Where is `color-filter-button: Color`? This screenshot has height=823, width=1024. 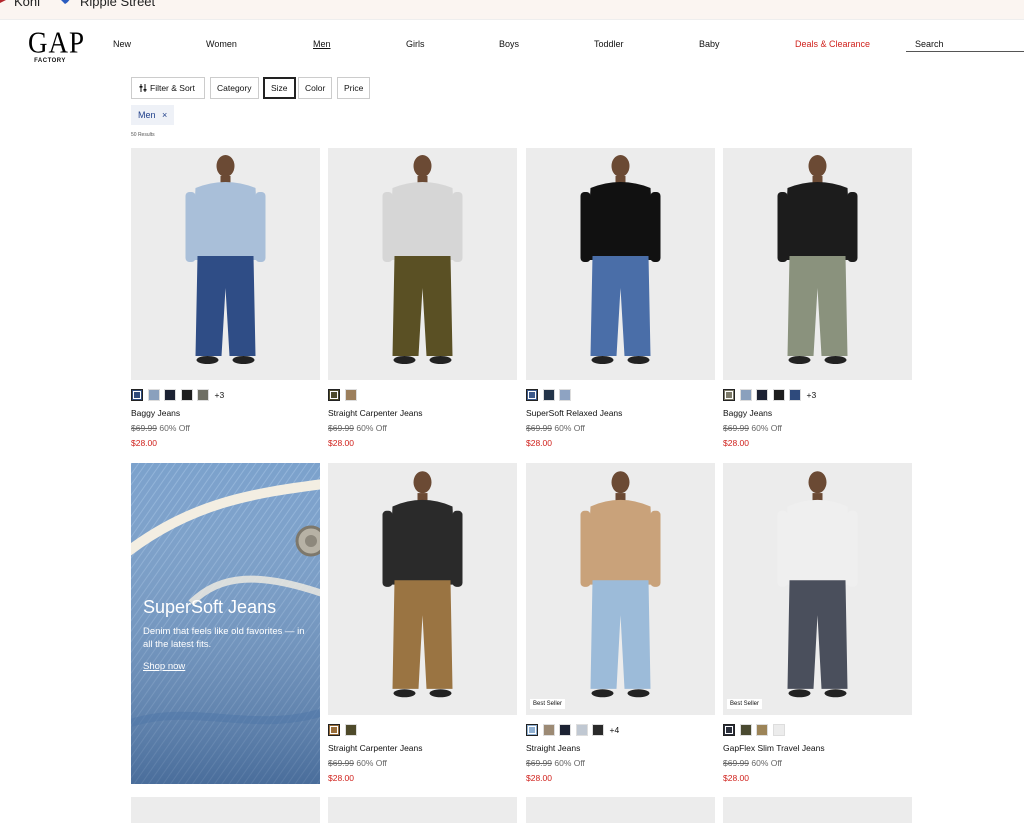 color-filter-button: Color is located at coordinates (315, 88).